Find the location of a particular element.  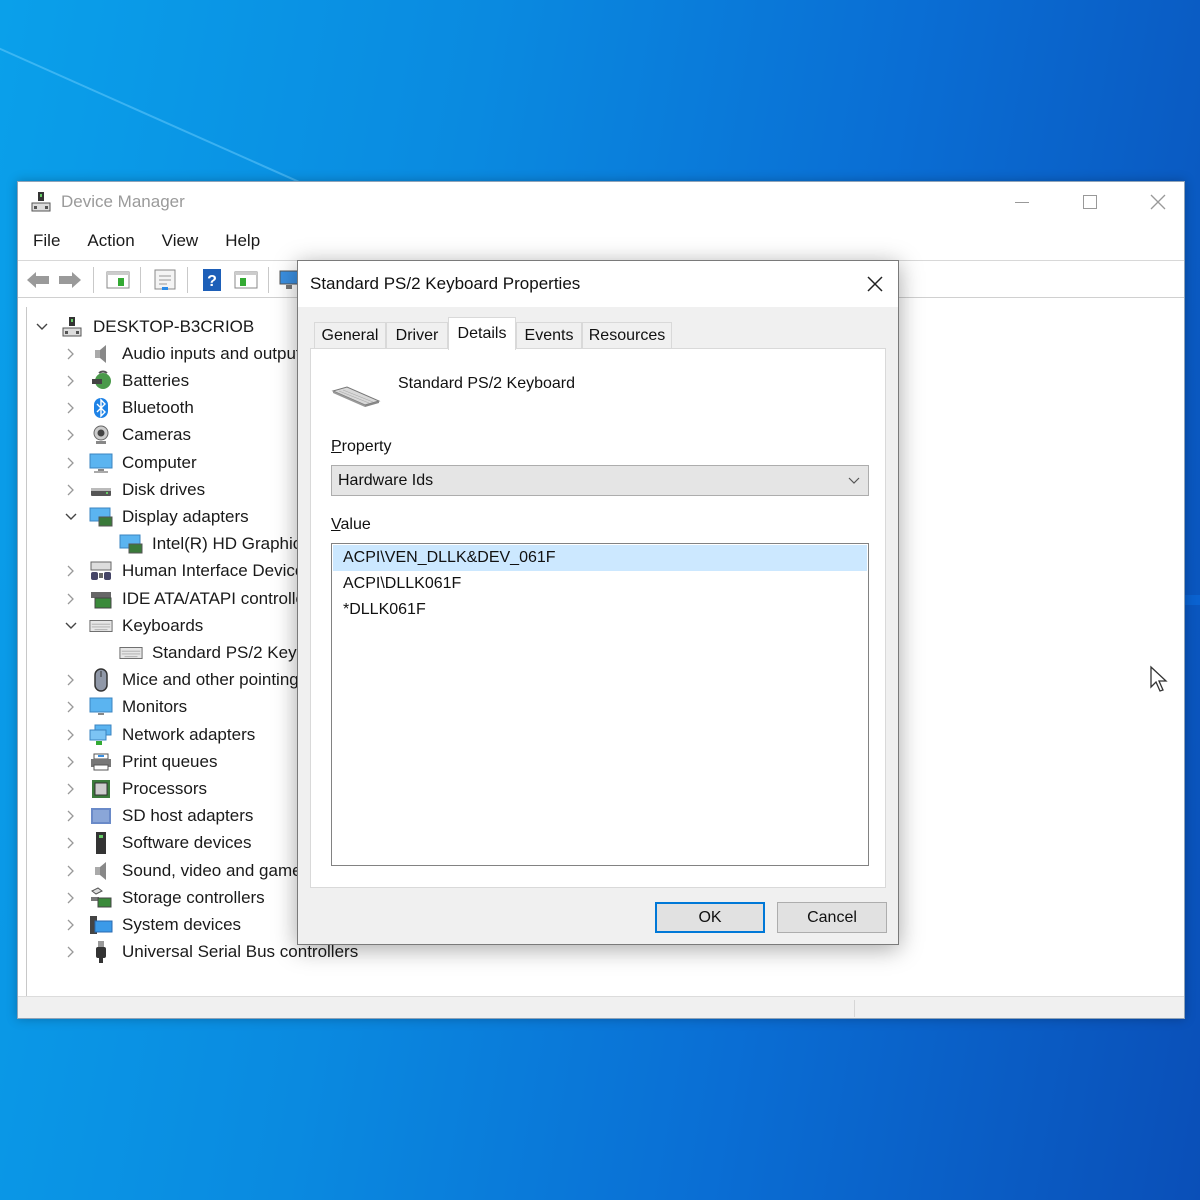

monitor-icon is located at coordinates (101, 707).